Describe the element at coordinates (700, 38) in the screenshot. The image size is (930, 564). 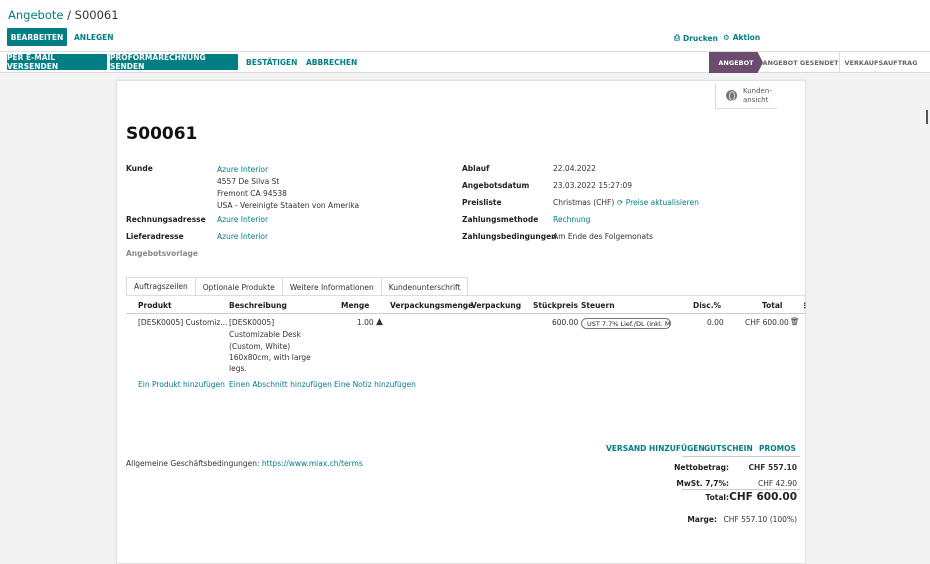
I see `print-label: Drucken` at that location.